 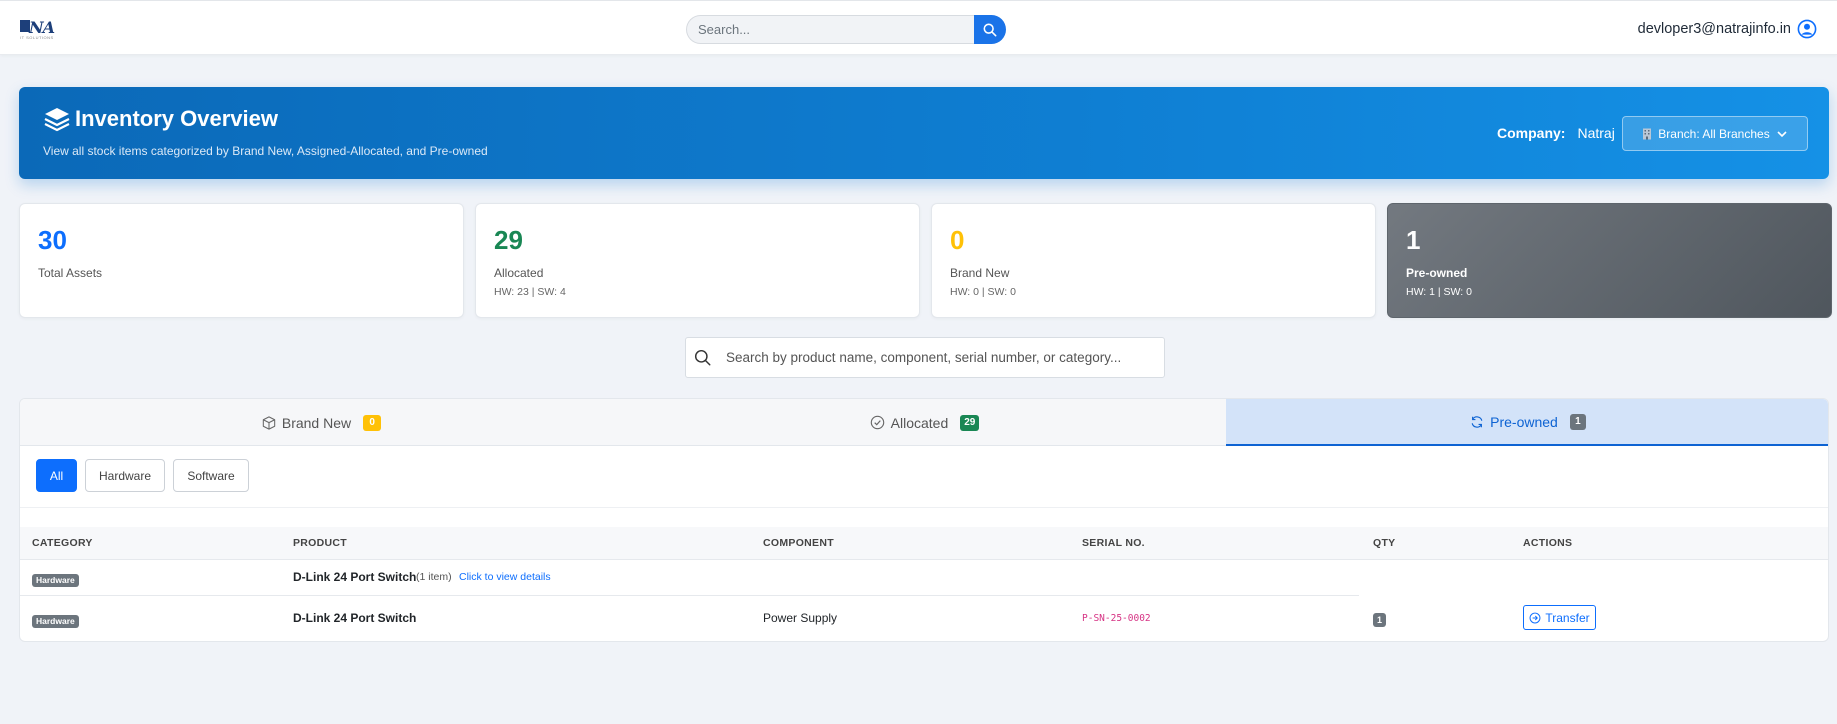 I want to click on branch-label: Branch: All Branches, so click(x=1714, y=133).